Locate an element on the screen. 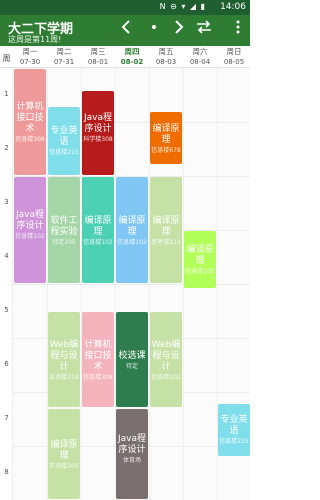 The image size is (320, 500). period-number: 3 is located at coordinates (6, 202).